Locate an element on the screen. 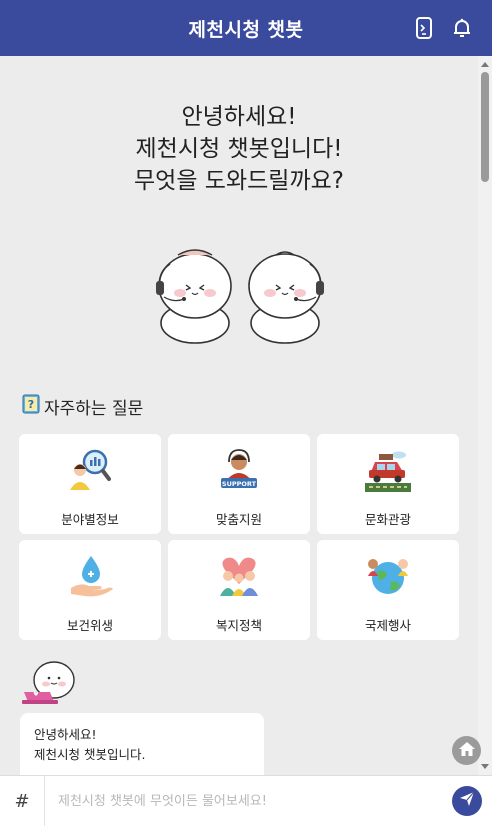  bot-message-line-1: 안녕하세요! is located at coordinates (65, 734).